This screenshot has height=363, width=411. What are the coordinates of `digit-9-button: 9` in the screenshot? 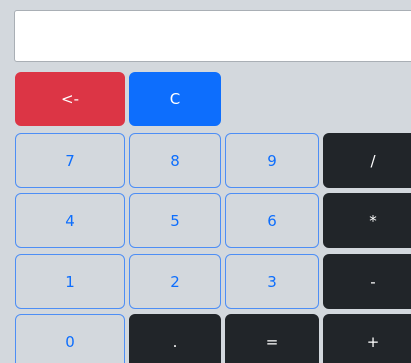 It's located at (272, 160).